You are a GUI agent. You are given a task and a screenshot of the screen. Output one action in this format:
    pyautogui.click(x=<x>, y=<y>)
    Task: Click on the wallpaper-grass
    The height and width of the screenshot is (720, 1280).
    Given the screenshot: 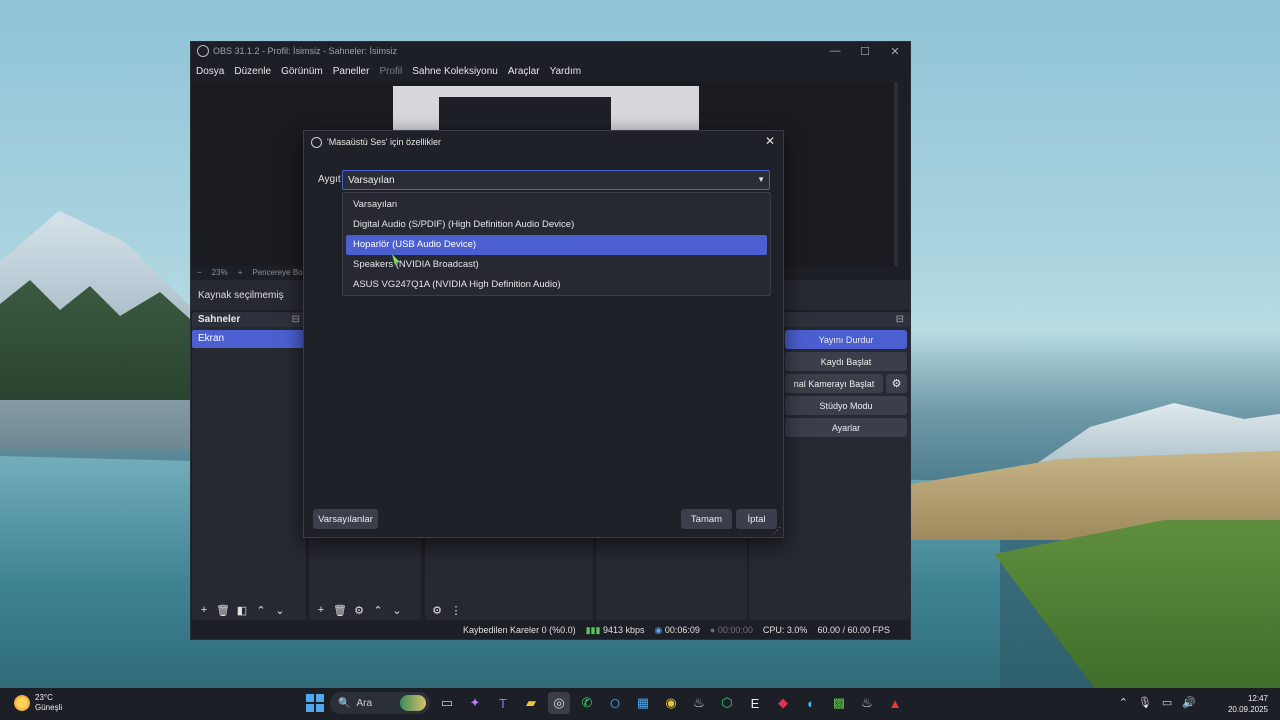 What is the action you would take?
    pyautogui.click(x=1137, y=604)
    